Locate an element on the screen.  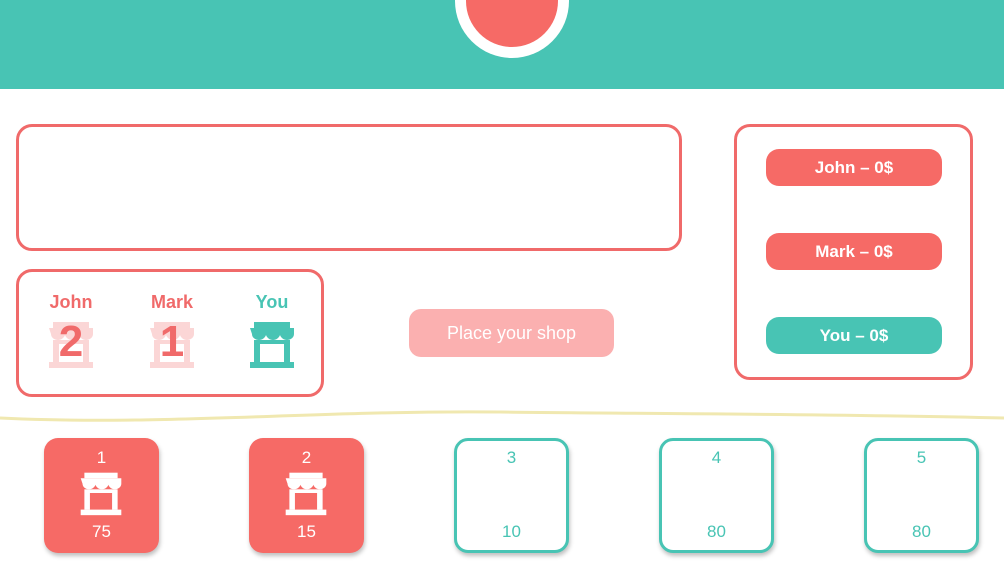
board-tile-2: 2 15 is located at coordinates (306, 495).